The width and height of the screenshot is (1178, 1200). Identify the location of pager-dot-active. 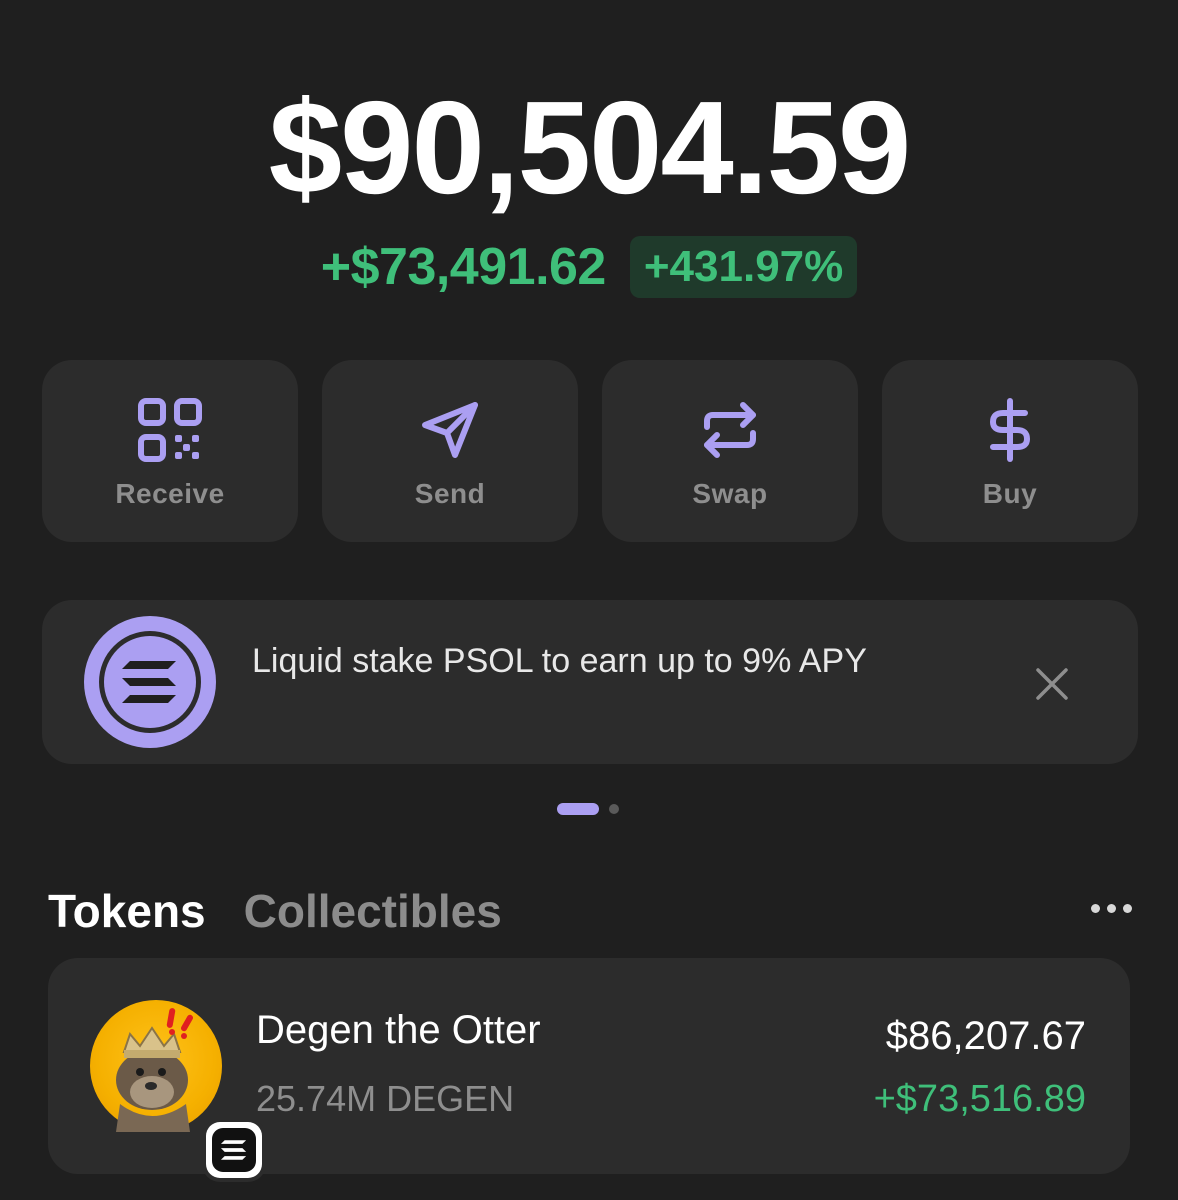
(578, 809).